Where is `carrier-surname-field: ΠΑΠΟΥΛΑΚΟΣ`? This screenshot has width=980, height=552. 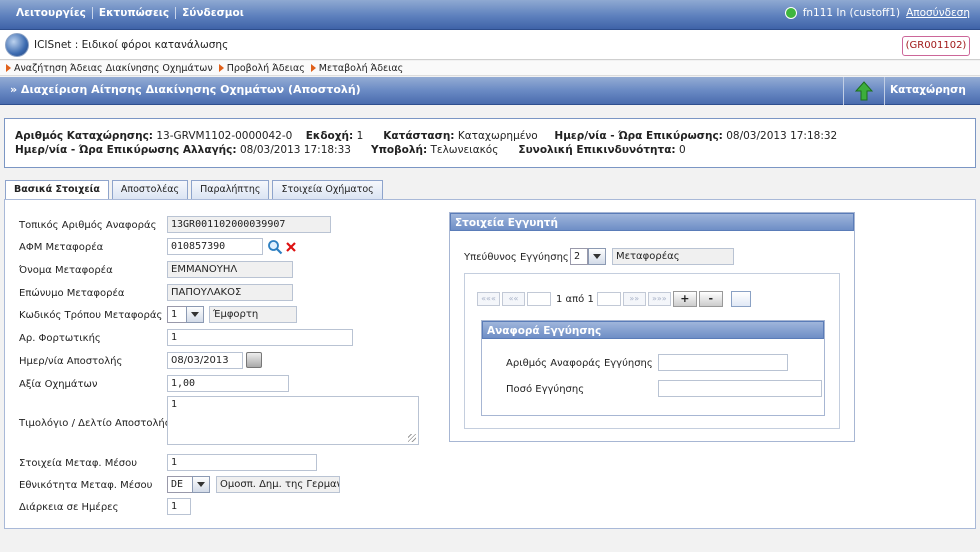 carrier-surname-field: ΠΑΠΟΥΛΑΚΟΣ is located at coordinates (230, 292).